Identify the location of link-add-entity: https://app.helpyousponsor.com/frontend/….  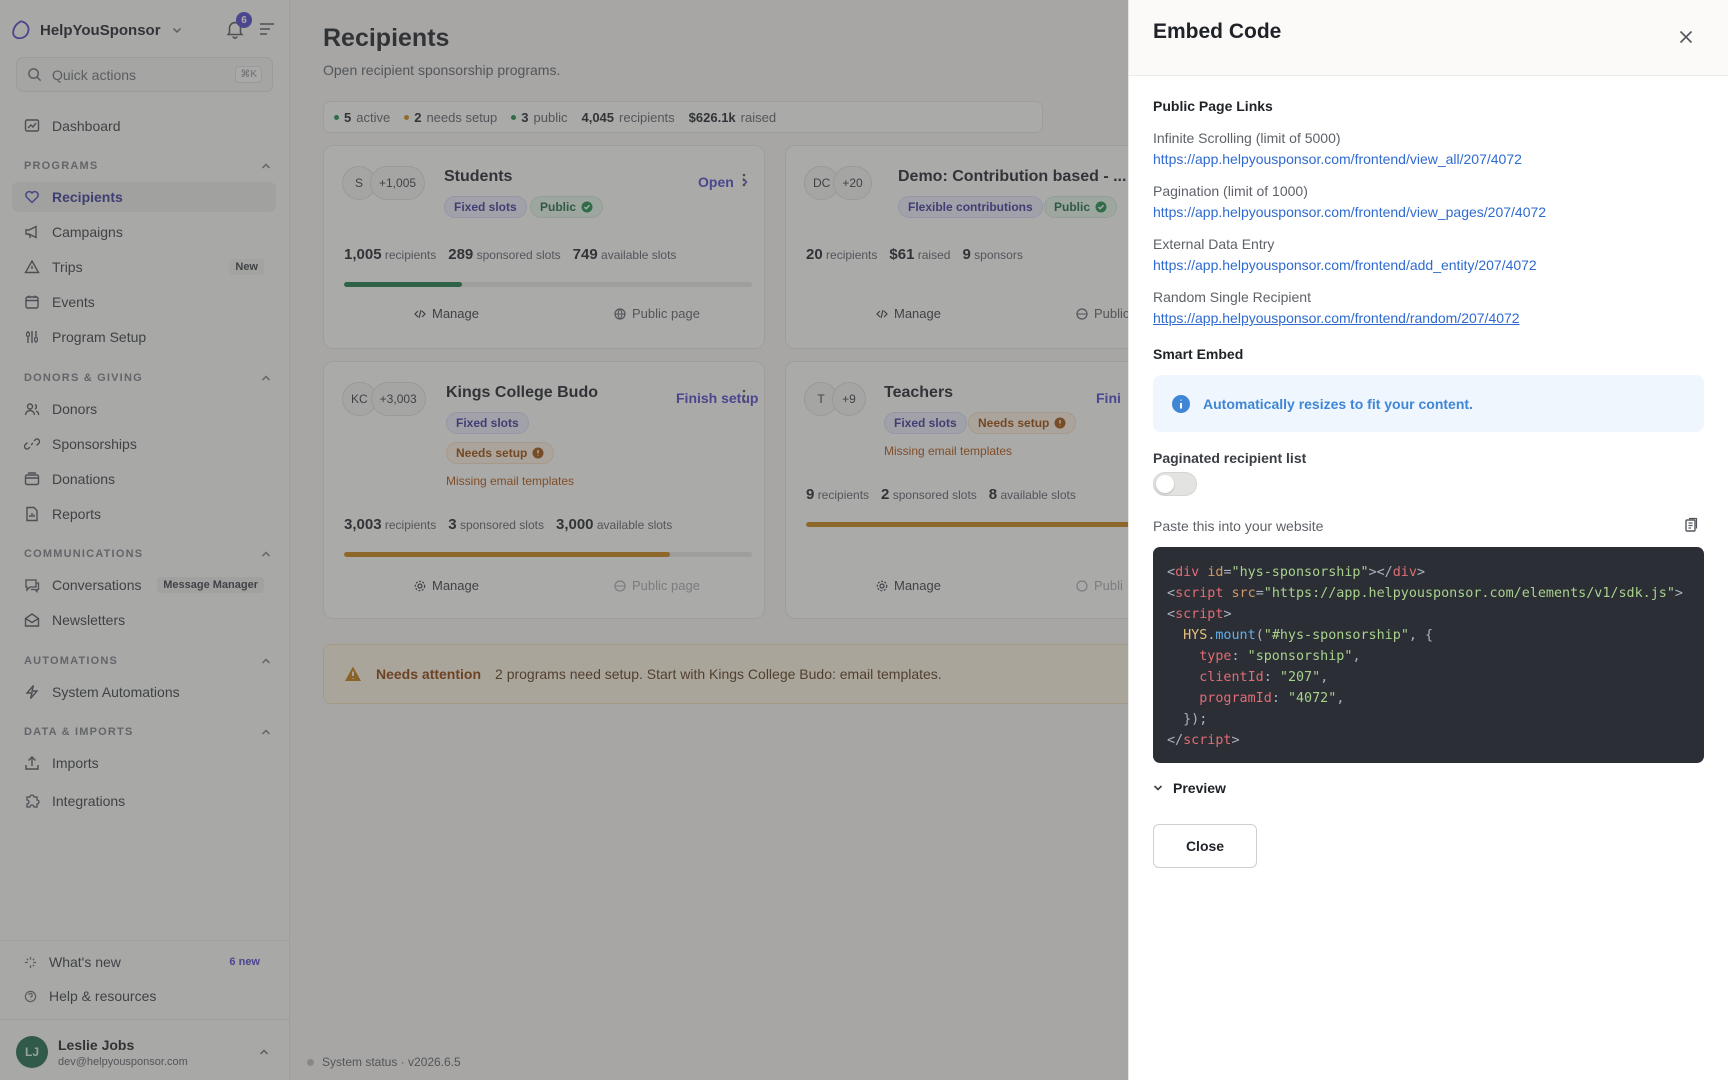
(1345, 265).